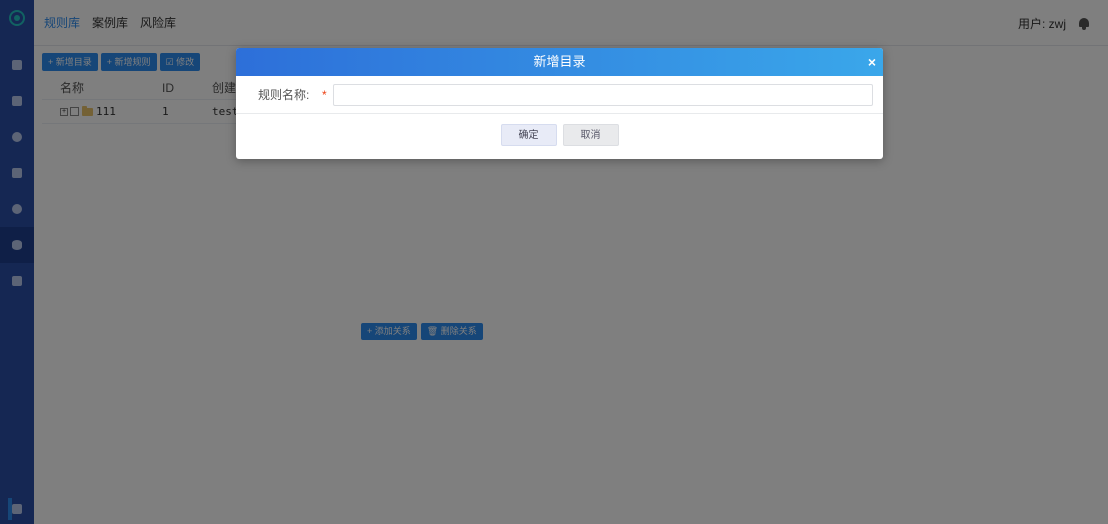 This screenshot has height=524, width=1108. I want to click on dialog-body: 规则名称: *, so click(559, 95).